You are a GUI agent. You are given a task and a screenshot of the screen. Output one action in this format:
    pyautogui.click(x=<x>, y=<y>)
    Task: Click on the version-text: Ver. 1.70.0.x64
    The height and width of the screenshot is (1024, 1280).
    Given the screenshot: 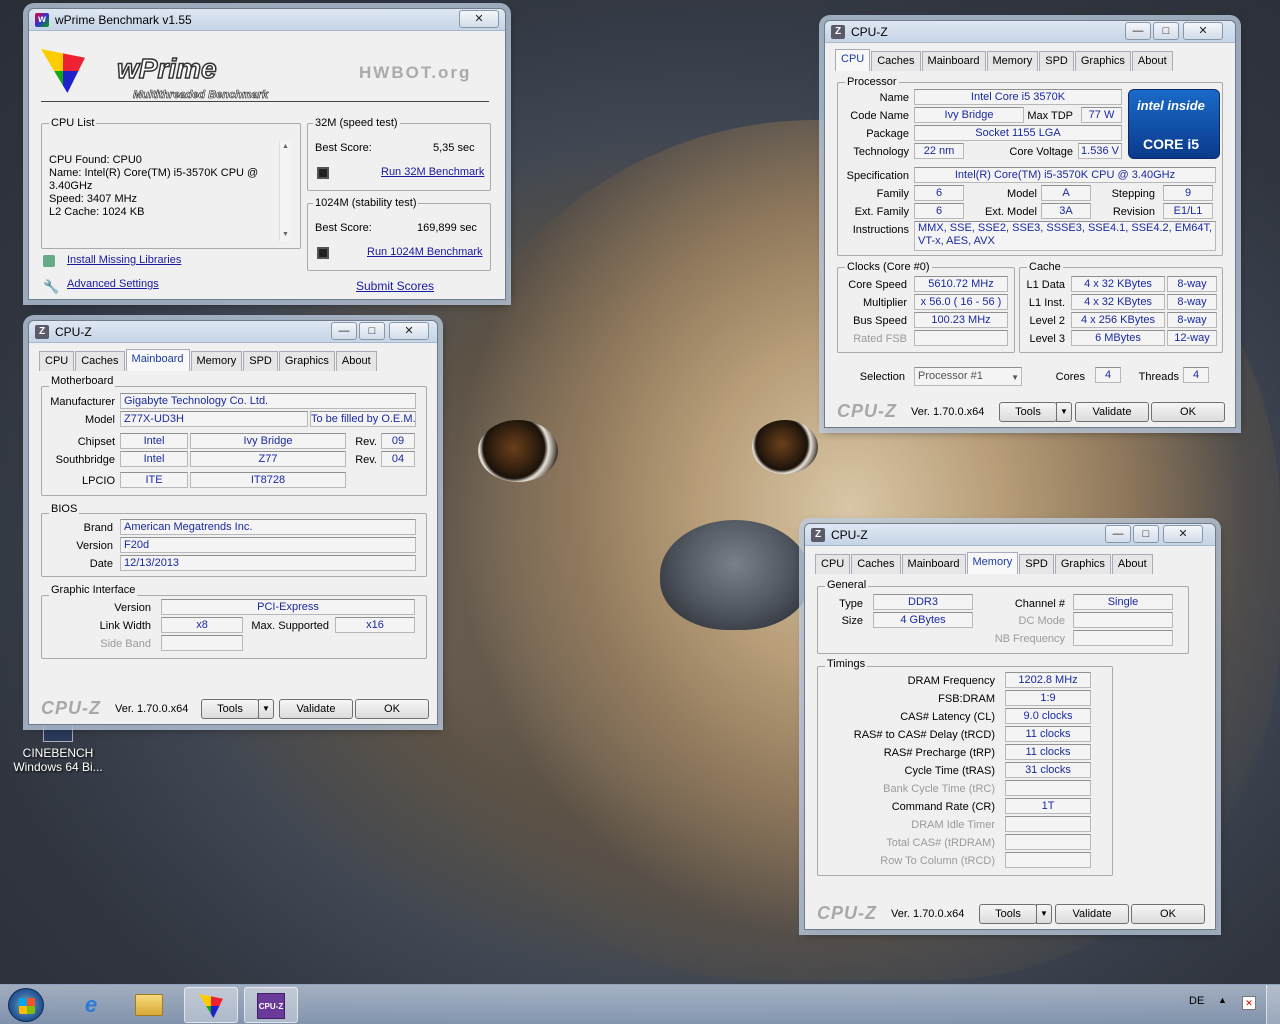 What is the action you would take?
    pyautogui.click(x=928, y=914)
    